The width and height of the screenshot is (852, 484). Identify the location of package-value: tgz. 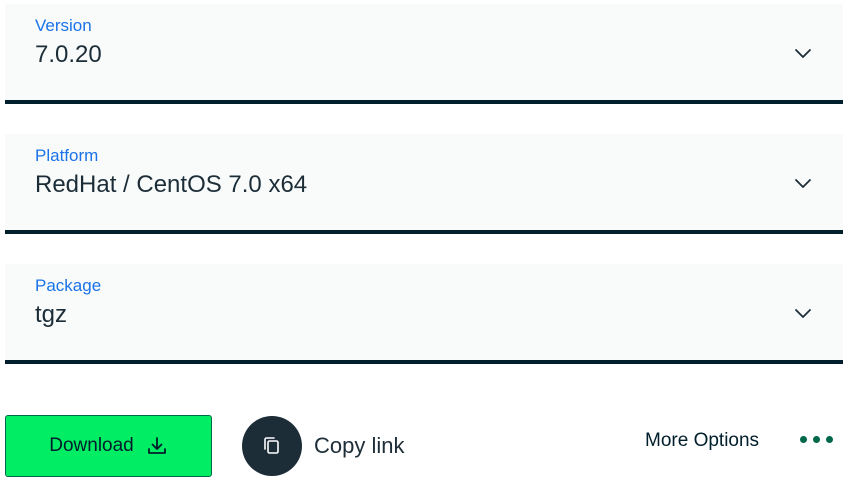
(51, 314).